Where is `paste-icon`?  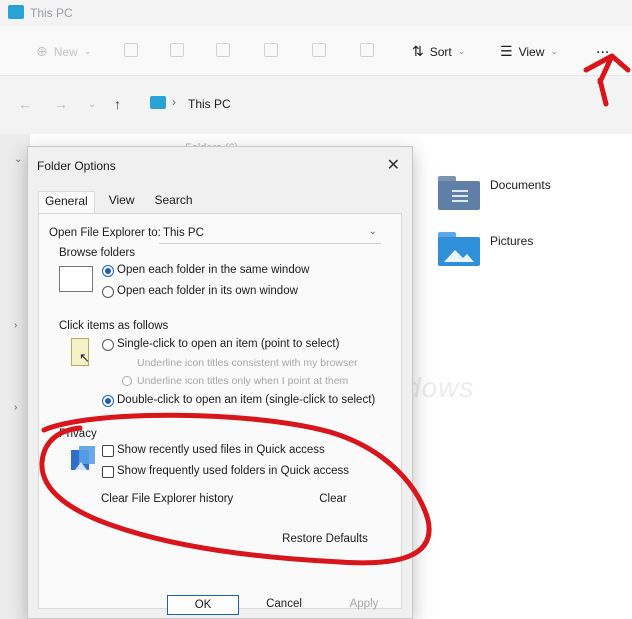 paste-icon is located at coordinates (223, 50).